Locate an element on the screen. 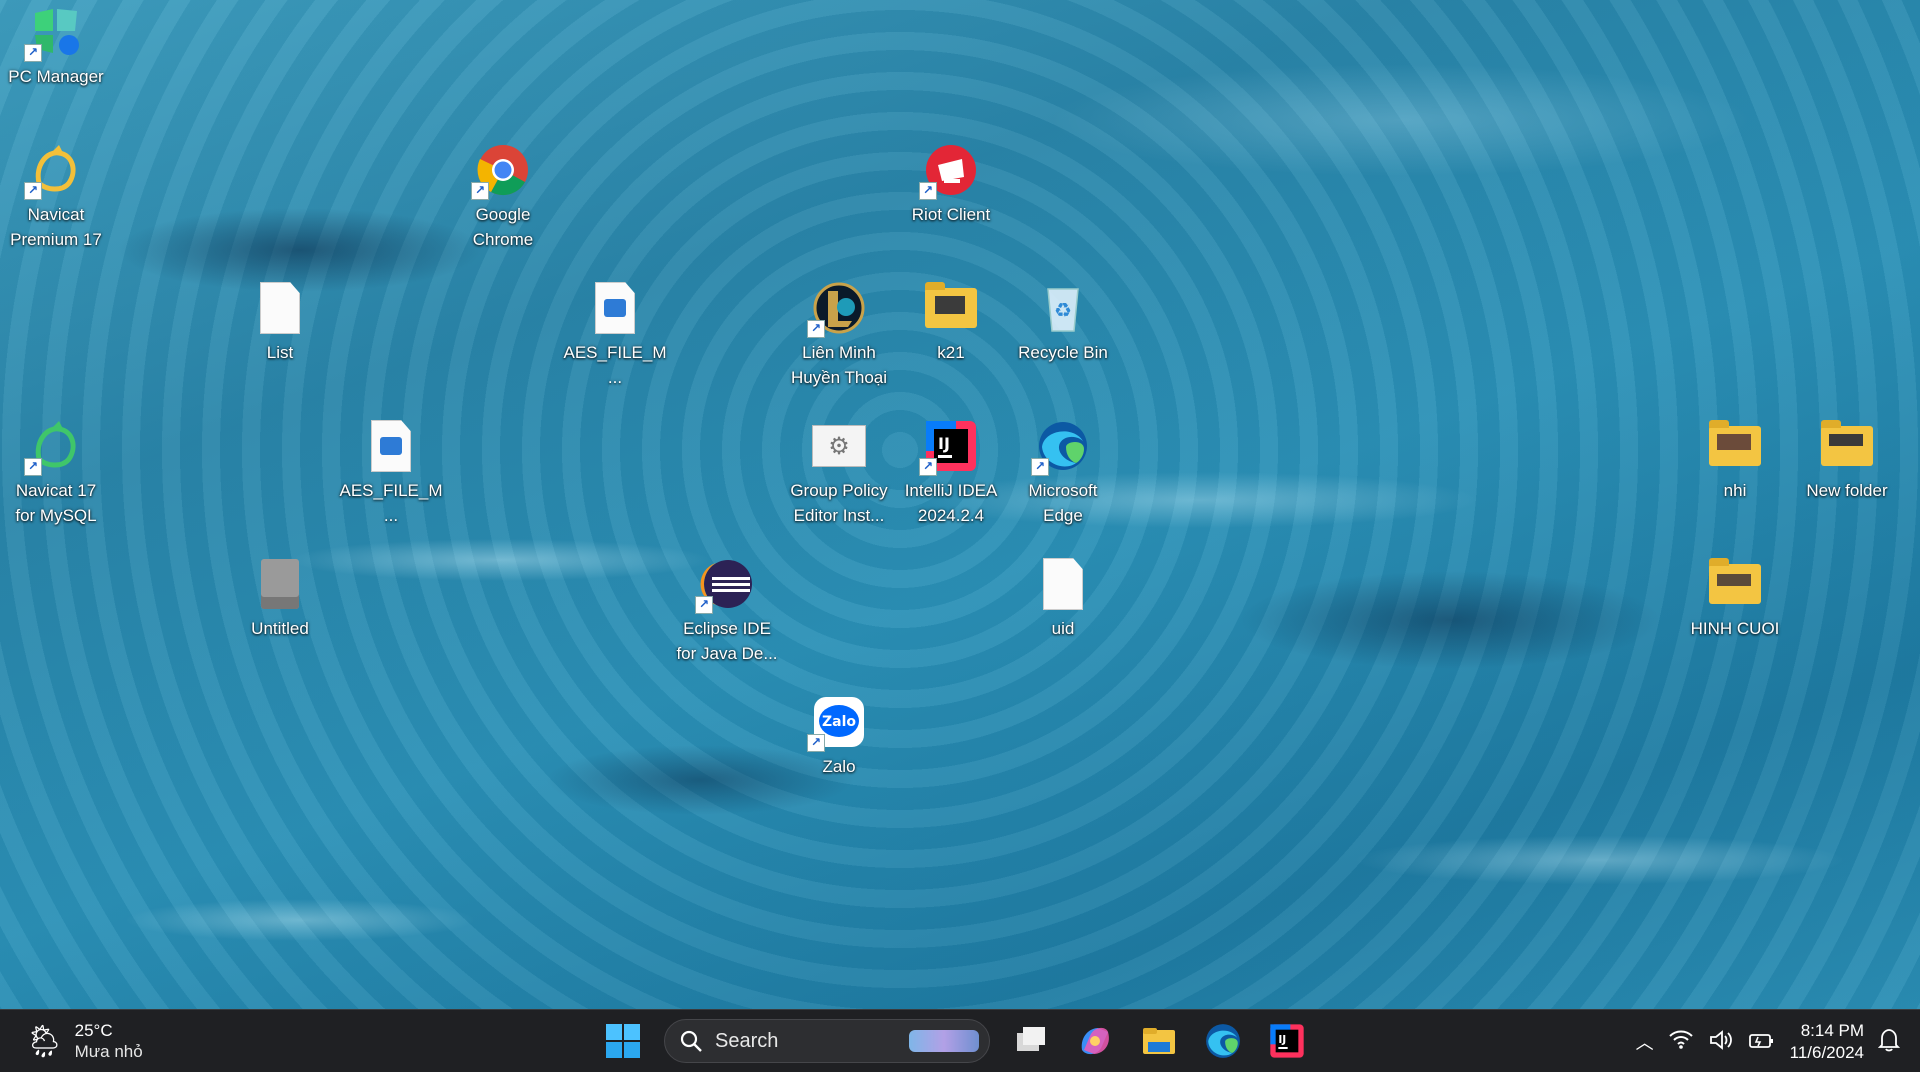  task-view-icon is located at coordinates (1031, 1039).